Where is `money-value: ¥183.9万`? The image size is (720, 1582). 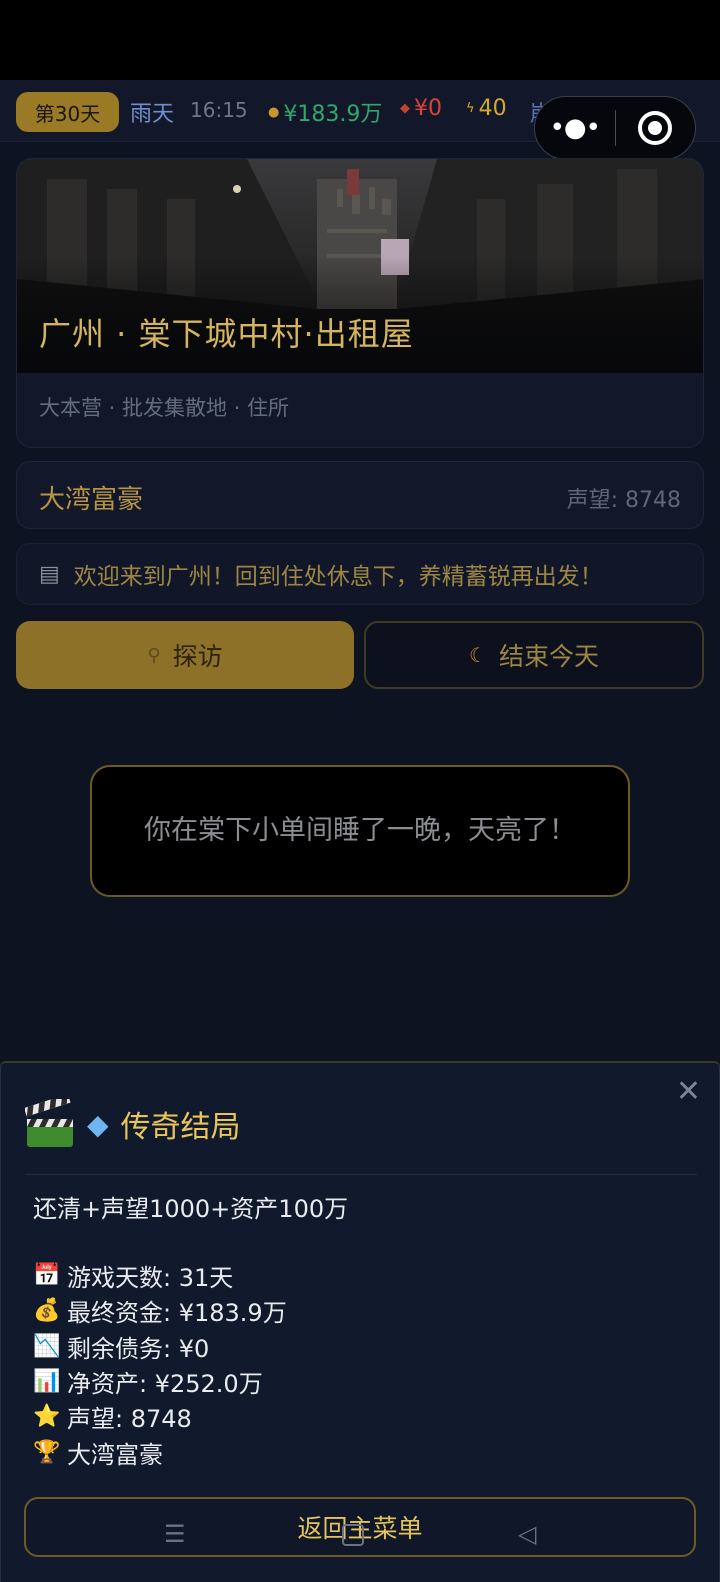 money-value: ¥183.9万 is located at coordinates (333, 114).